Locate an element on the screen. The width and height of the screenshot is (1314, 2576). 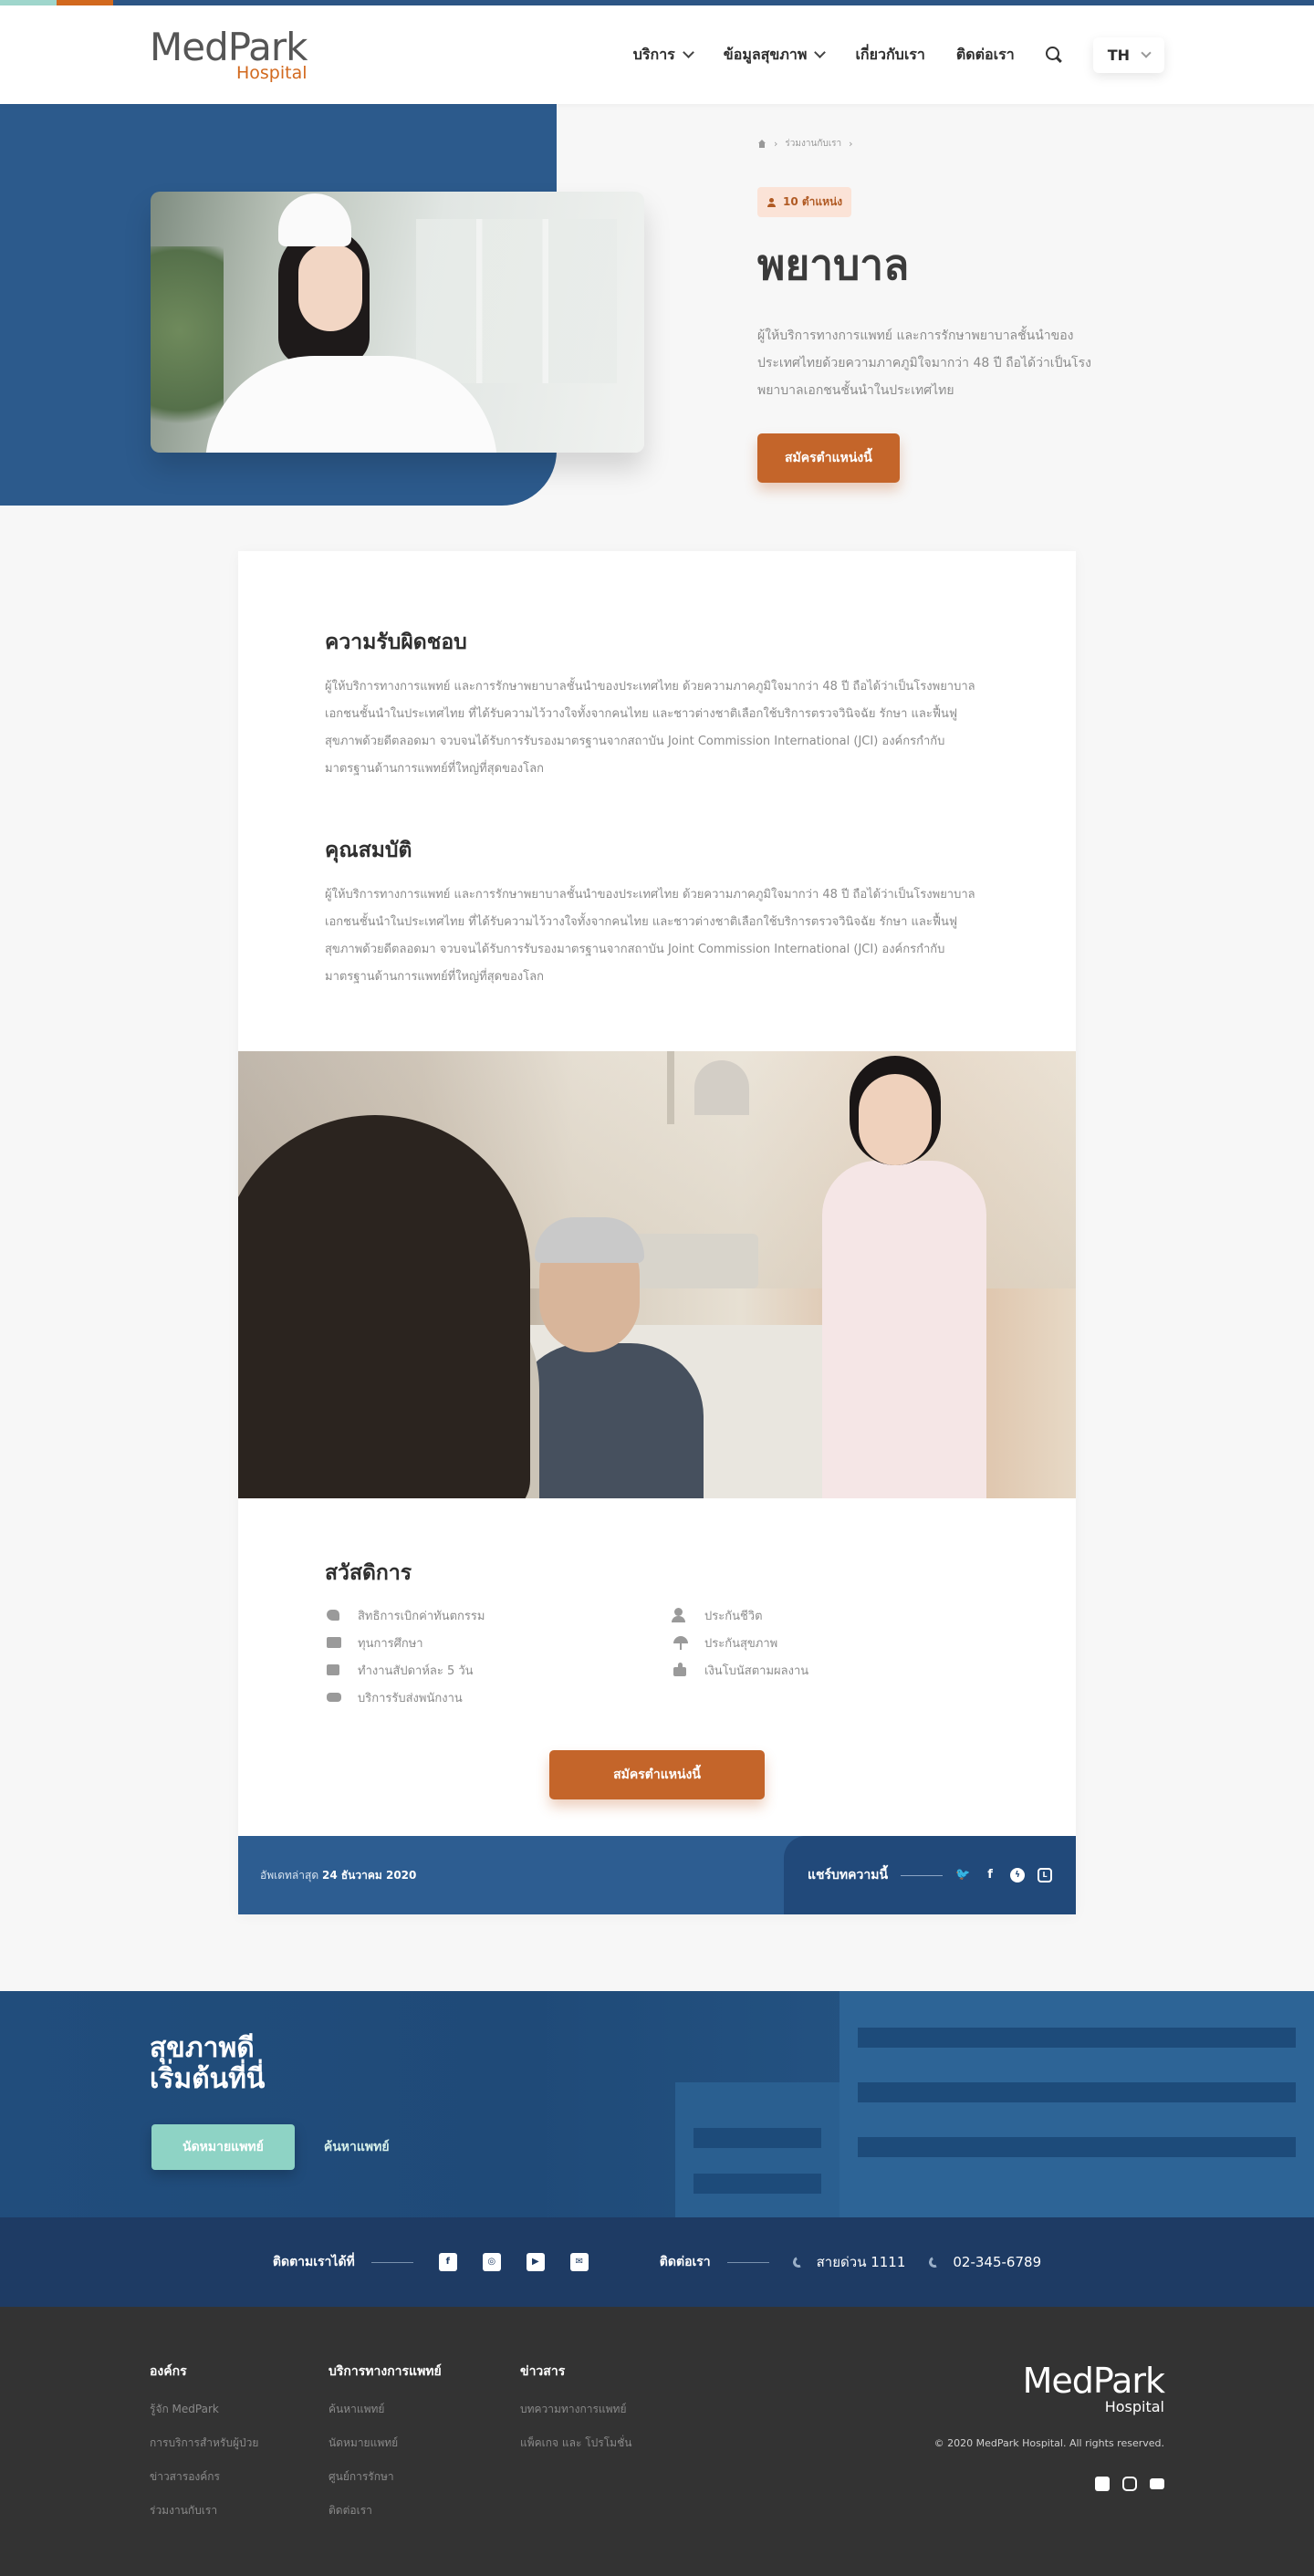
footer-link: ร่วมงานกับเรา is located at coordinates (239, 2511).